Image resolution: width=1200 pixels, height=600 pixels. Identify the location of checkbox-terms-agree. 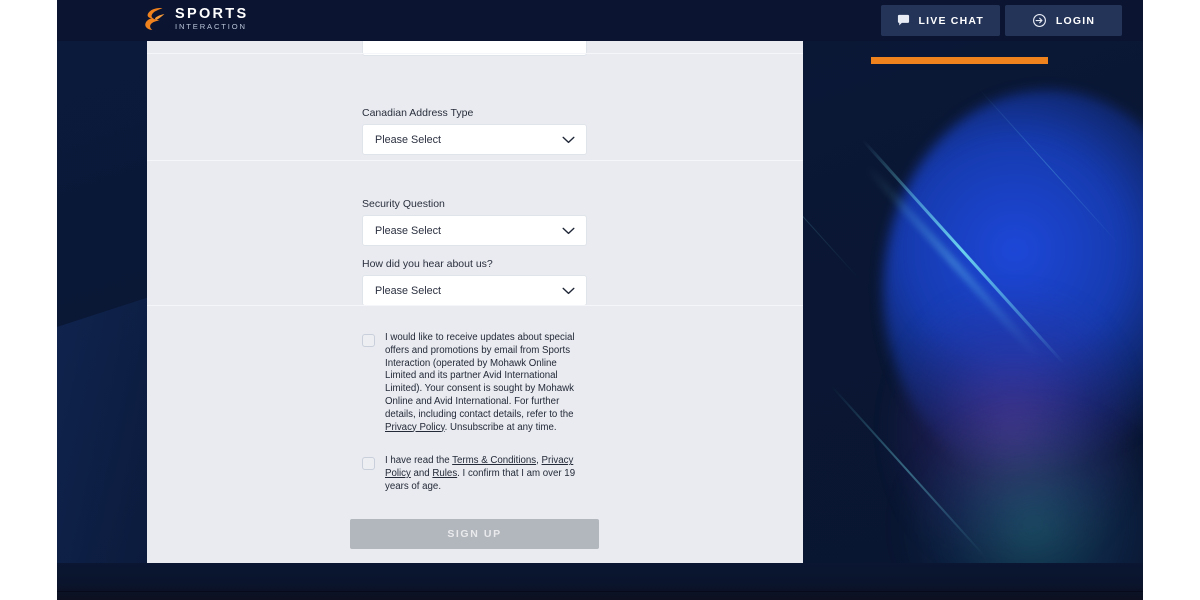
(368, 464).